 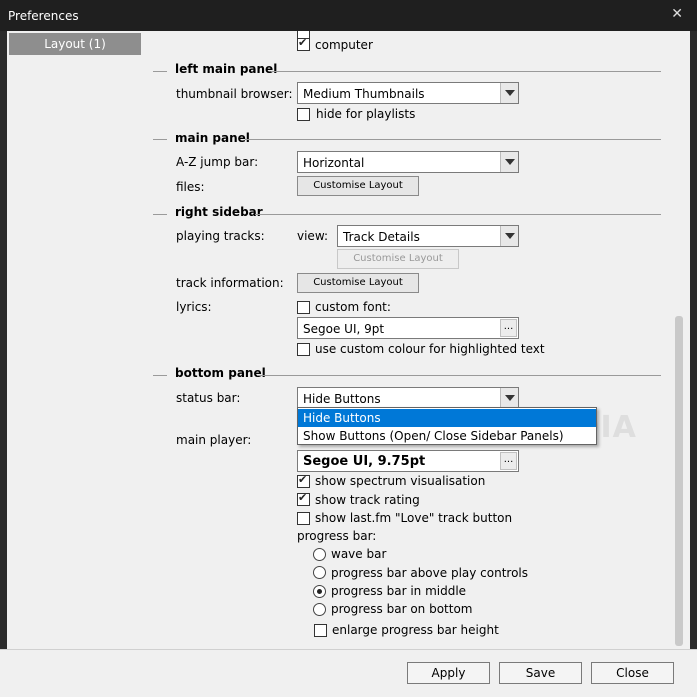 What do you see at coordinates (447, 418) in the screenshot?
I see `dropdown-option-hide-buttons: Hide Buttons` at bounding box center [447, 418].